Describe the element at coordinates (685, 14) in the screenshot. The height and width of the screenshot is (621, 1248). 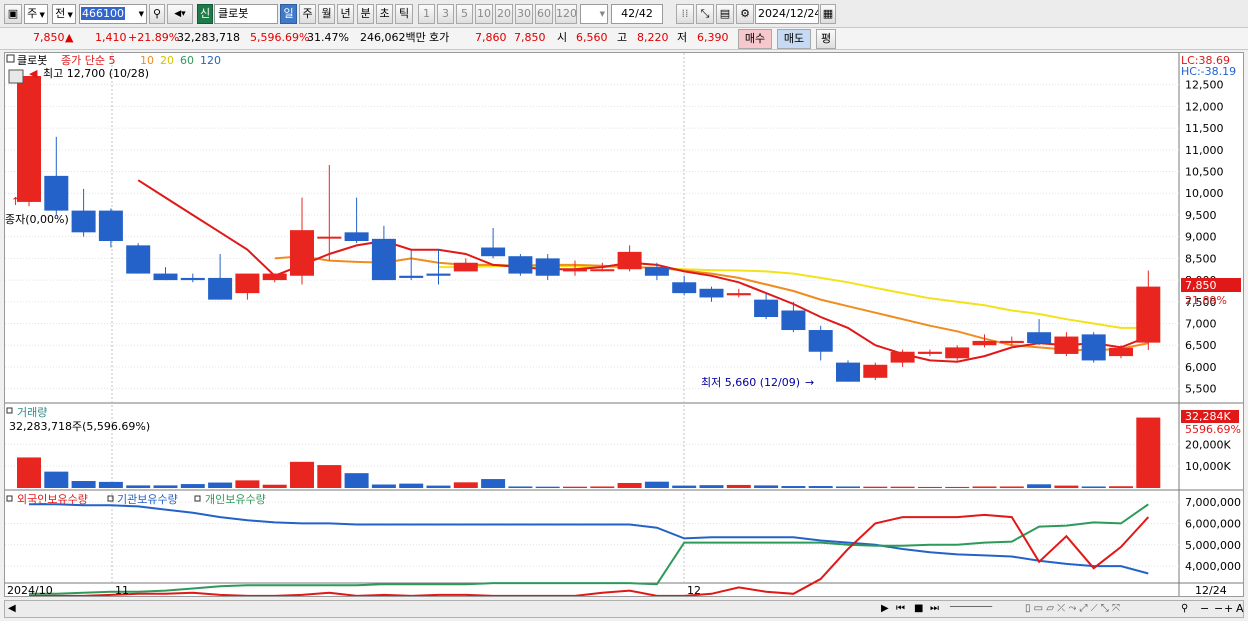
I see `grid-icon: ⁞⁞` at that location.